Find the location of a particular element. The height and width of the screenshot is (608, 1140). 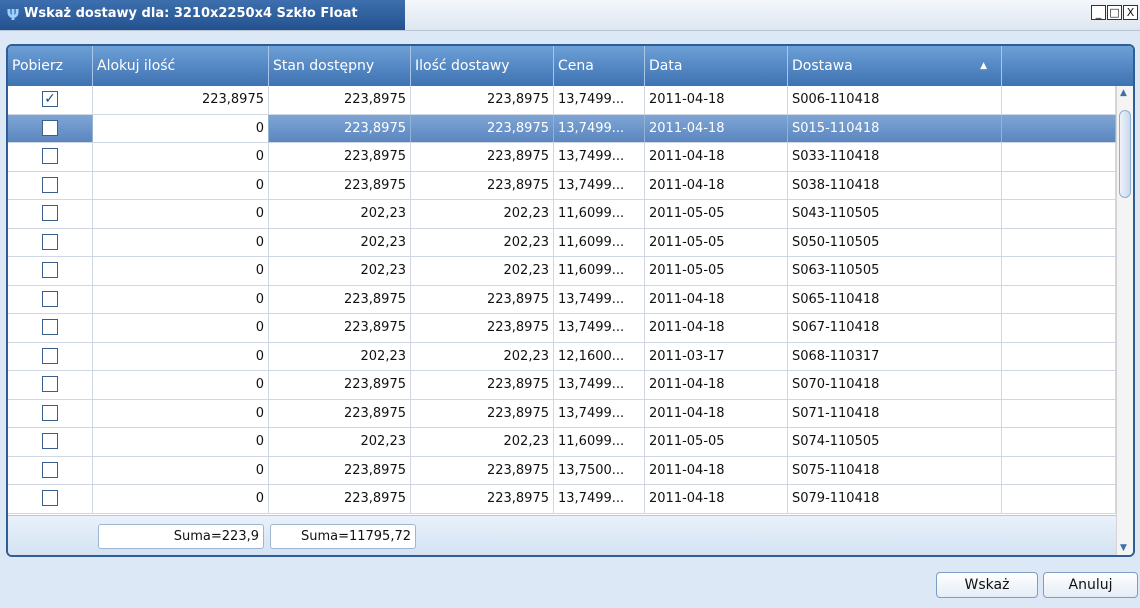

dostawa-cell: S043-110505 is located at coordinates (895, 214).